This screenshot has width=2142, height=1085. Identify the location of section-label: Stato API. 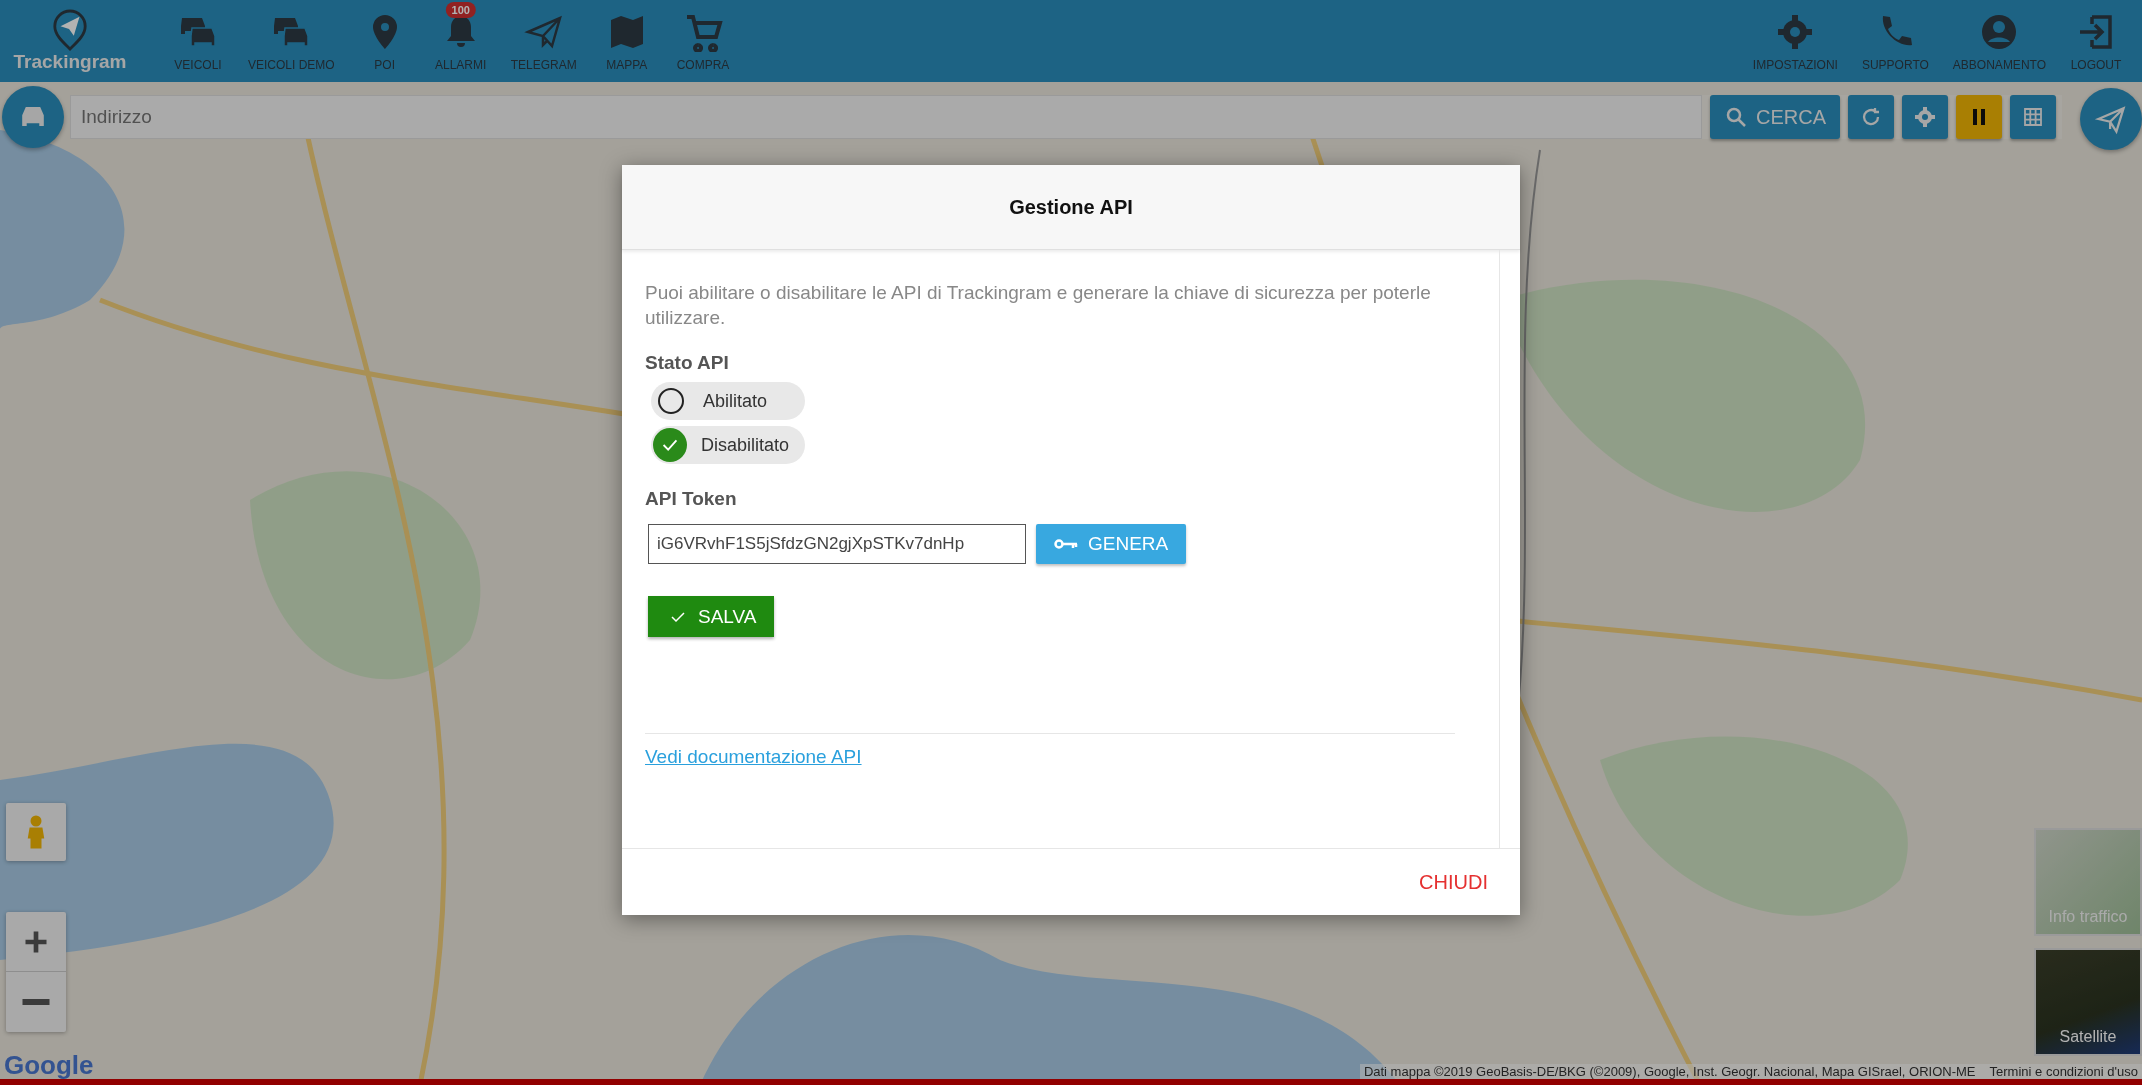
(687, 363).